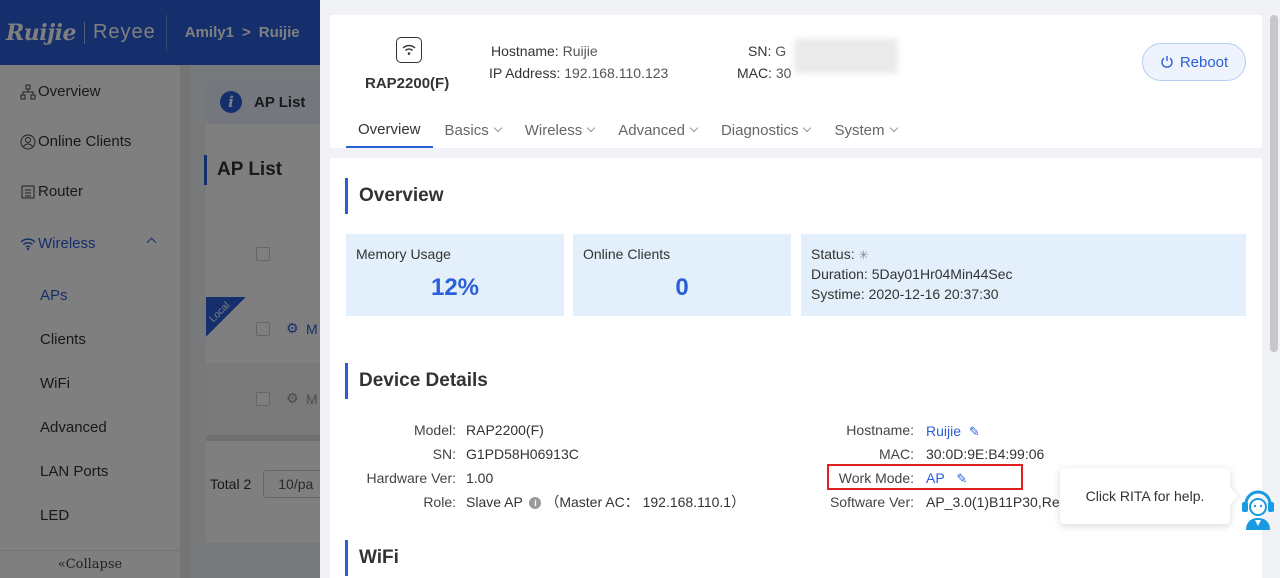  Describe the element at coordinates (839, 274) in the screenshot. I see `duration-label: Duration:` at that location.